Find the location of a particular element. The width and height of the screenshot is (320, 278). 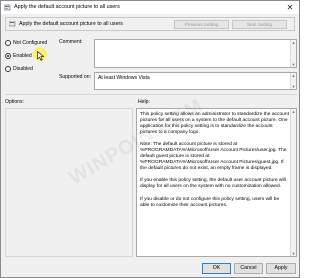

options-label: Options: is located at coordinates (14, 102).